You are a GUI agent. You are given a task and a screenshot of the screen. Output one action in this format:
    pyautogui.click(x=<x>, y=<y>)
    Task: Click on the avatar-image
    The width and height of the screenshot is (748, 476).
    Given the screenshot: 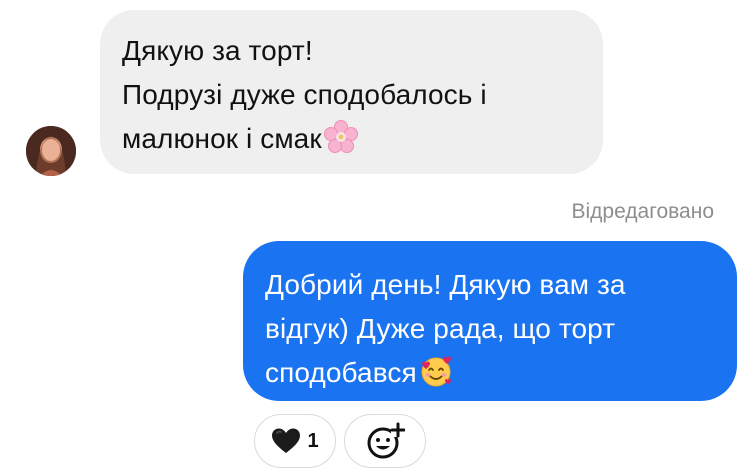 What is the action you would take?
    pyautogui.click(x=51, y=151)
    